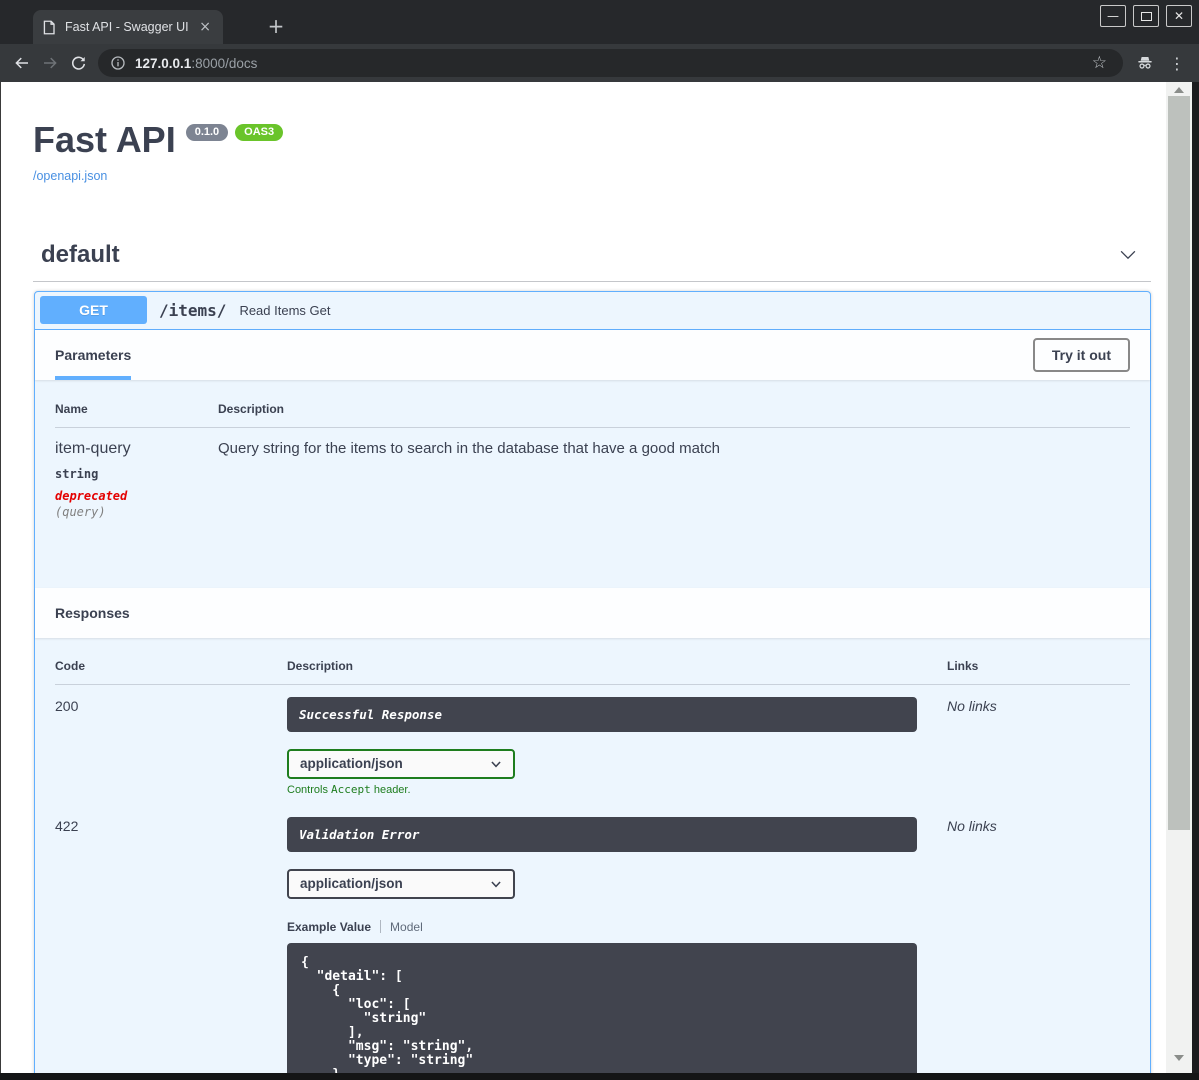  What do you see at coordinates (259, 132) in the screenshot?
I see `oas3-badge: OAS3` at bounding box center [259, 132].